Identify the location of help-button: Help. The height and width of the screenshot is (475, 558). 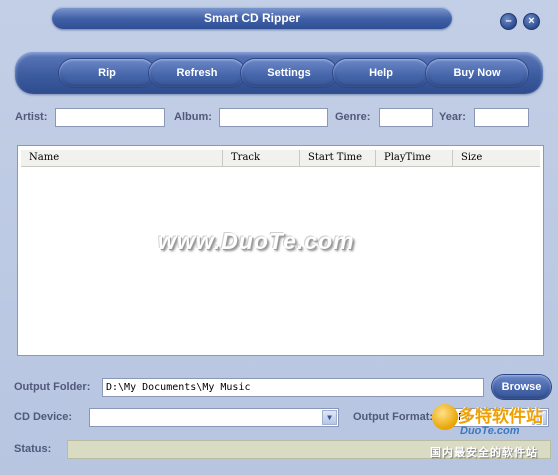
(381, 73).